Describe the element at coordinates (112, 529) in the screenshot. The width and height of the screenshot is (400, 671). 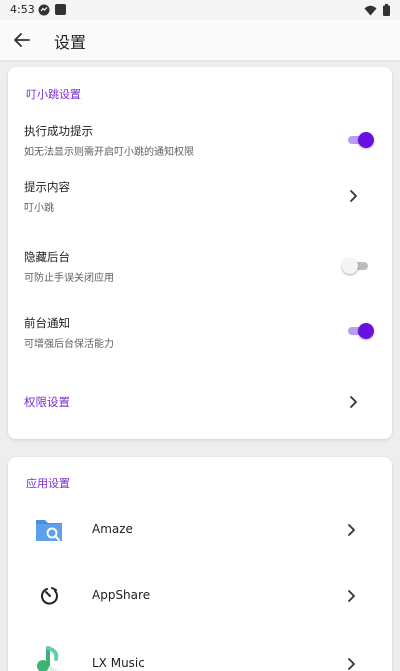
I see `app-name: Amaze` at that location.